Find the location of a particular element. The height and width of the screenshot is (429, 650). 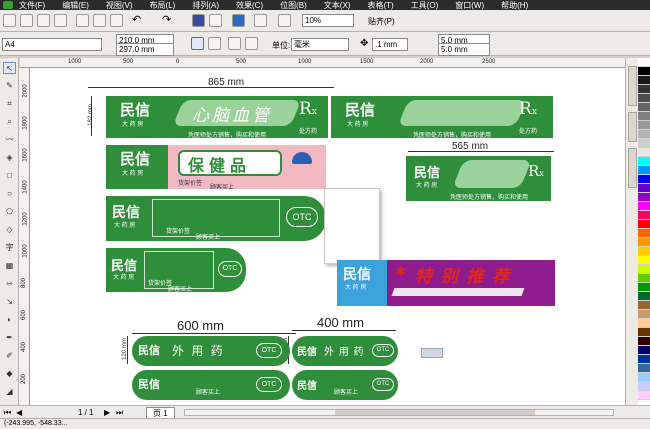

smart-fill-icon: ◈ is located at coordinates (9, 158).